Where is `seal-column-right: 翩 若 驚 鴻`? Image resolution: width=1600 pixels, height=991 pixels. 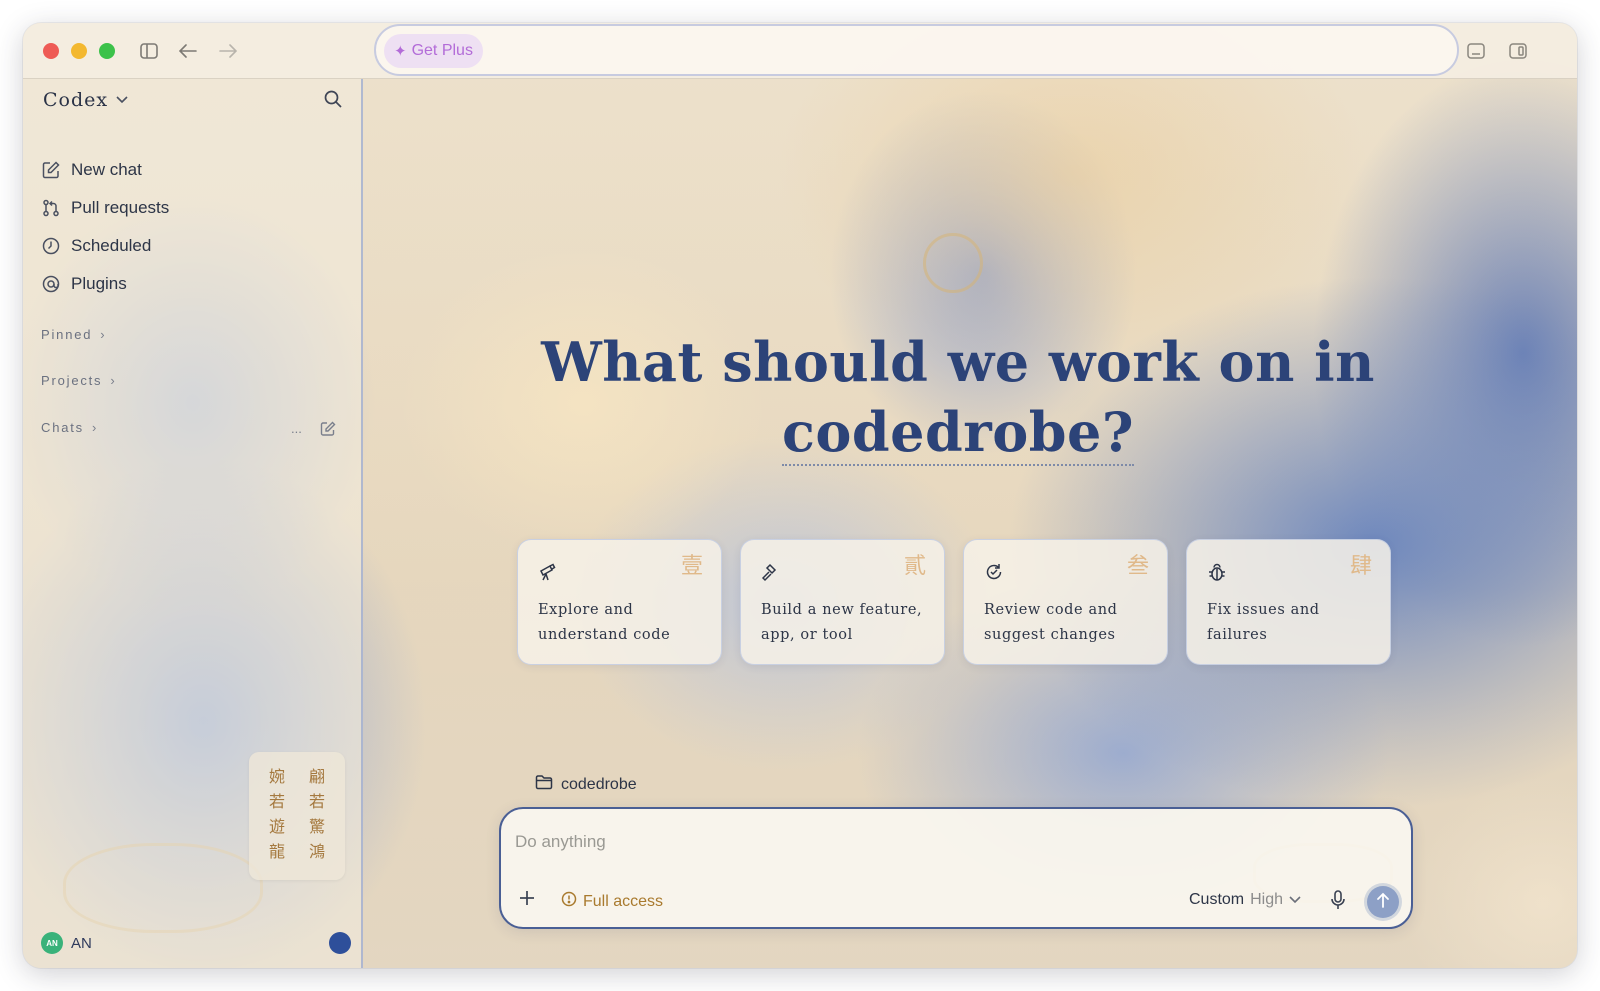
seal-column-right: 翩 若 驚 鴻 is located at coordinates (317, 816).